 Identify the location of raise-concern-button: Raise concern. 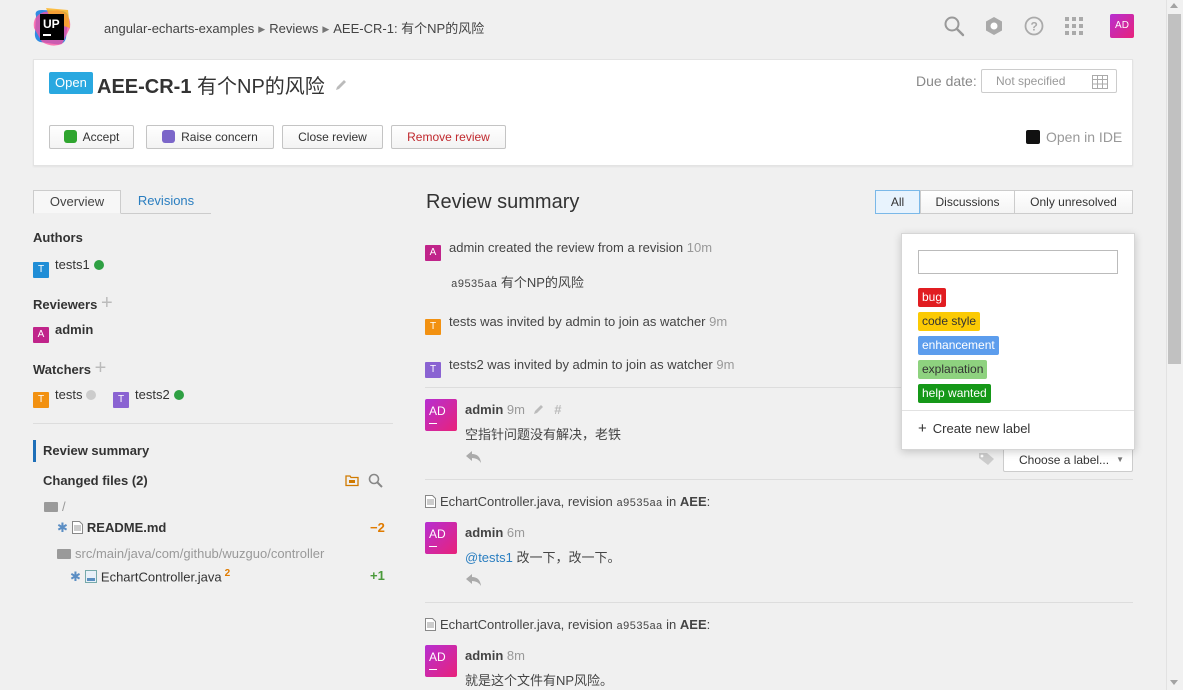
(210, 137).